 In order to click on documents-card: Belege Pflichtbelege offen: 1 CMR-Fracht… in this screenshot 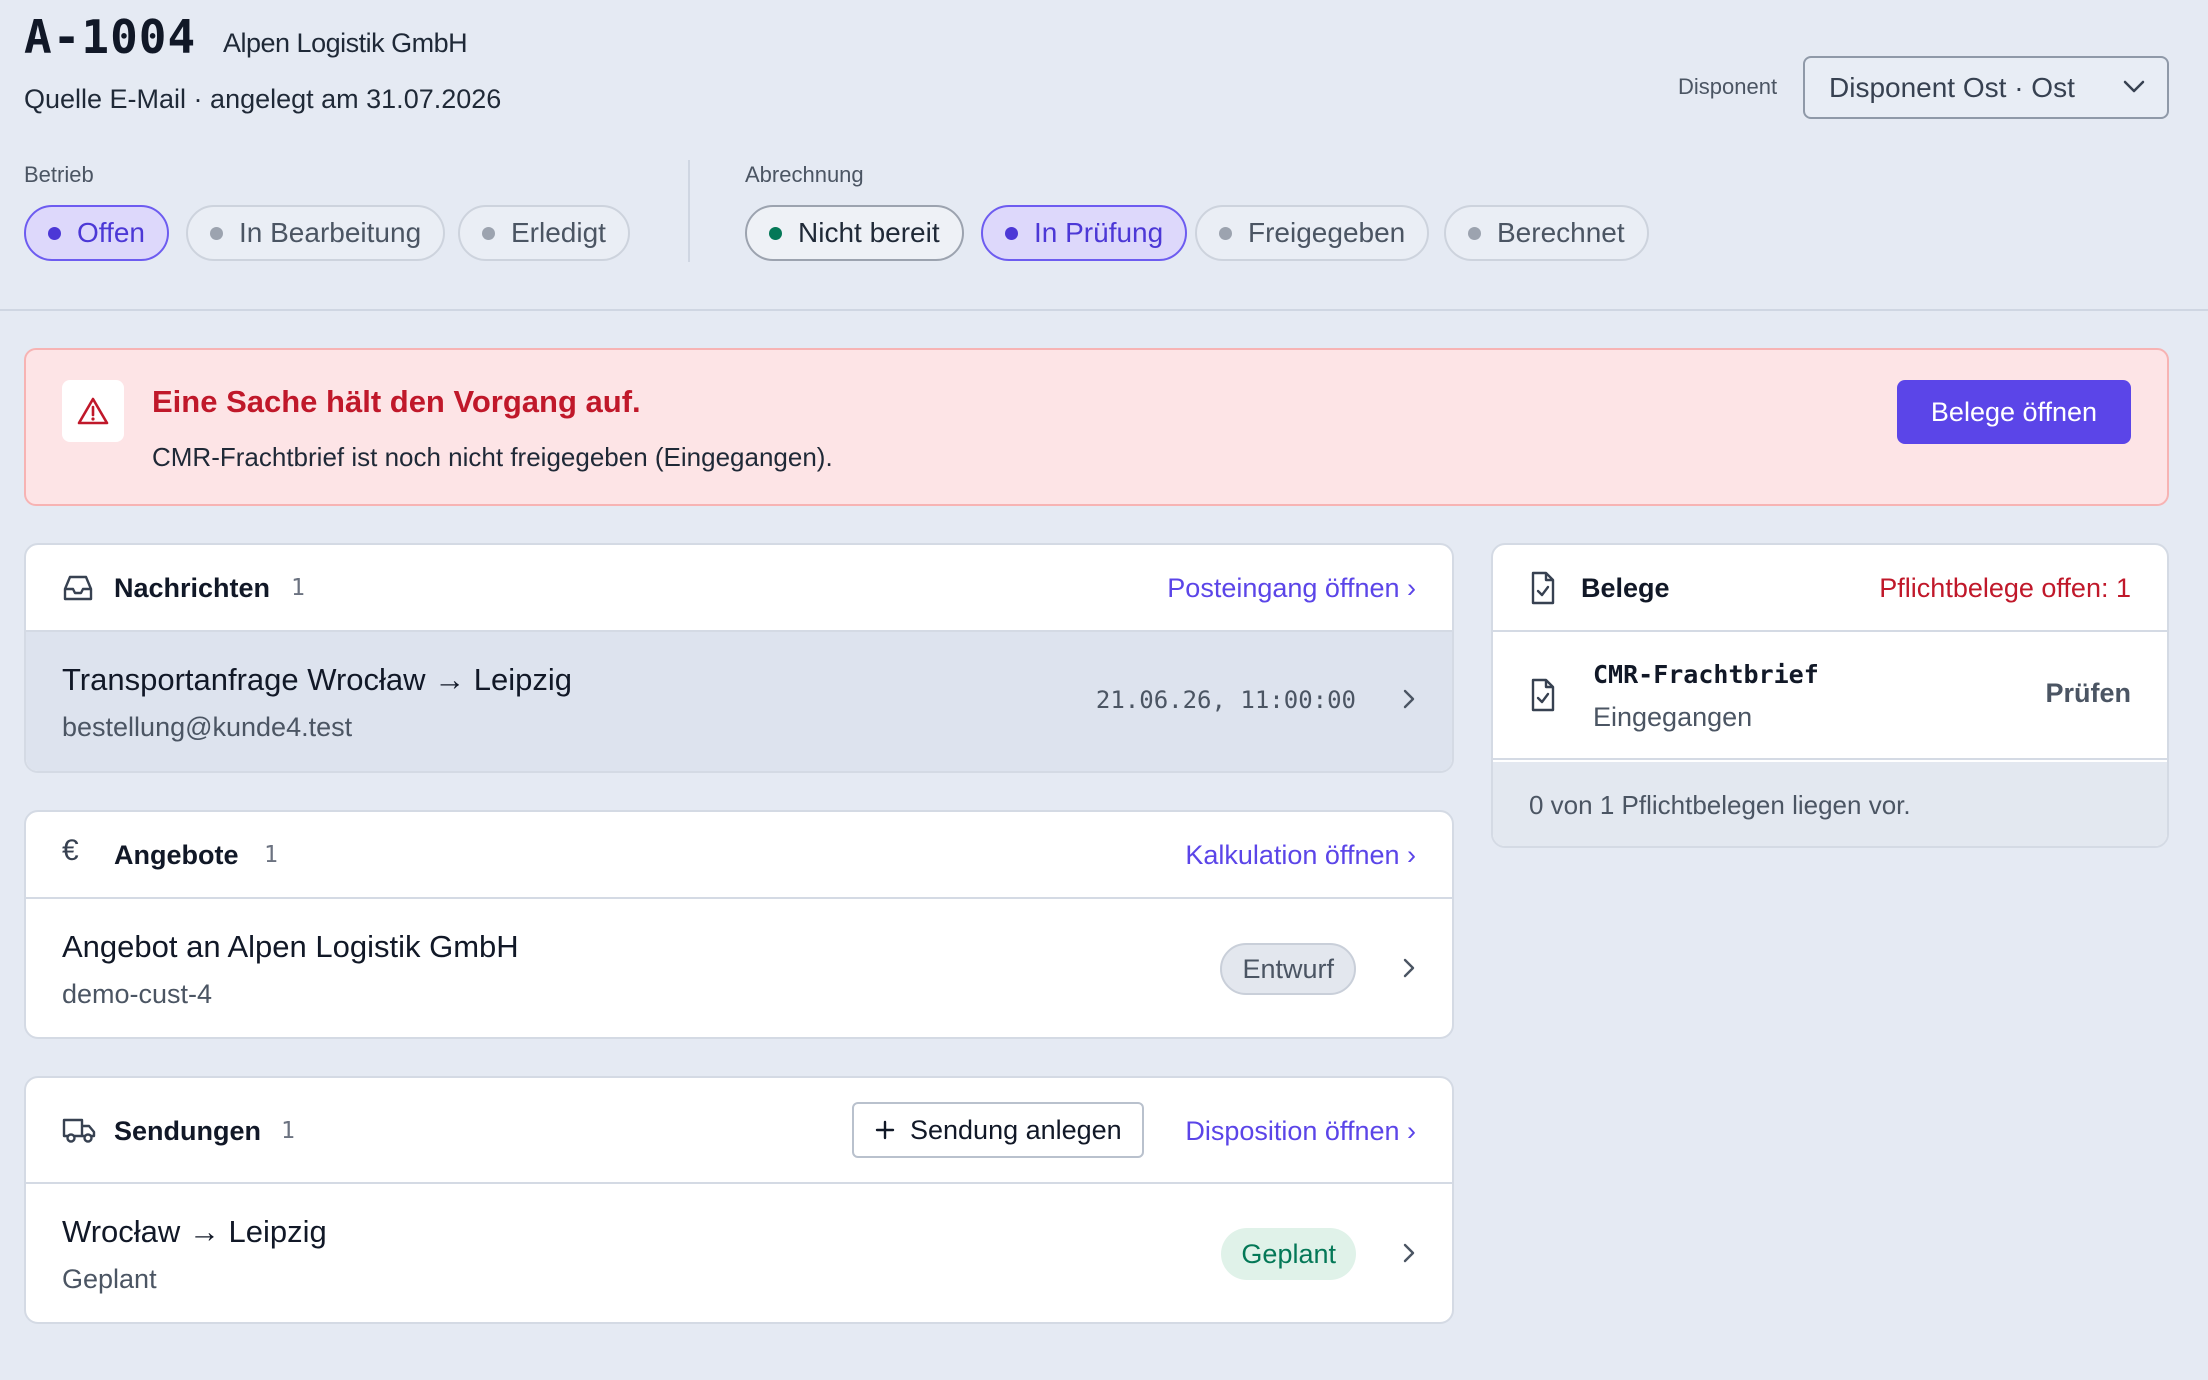, I will do `click(1830, 695)`.